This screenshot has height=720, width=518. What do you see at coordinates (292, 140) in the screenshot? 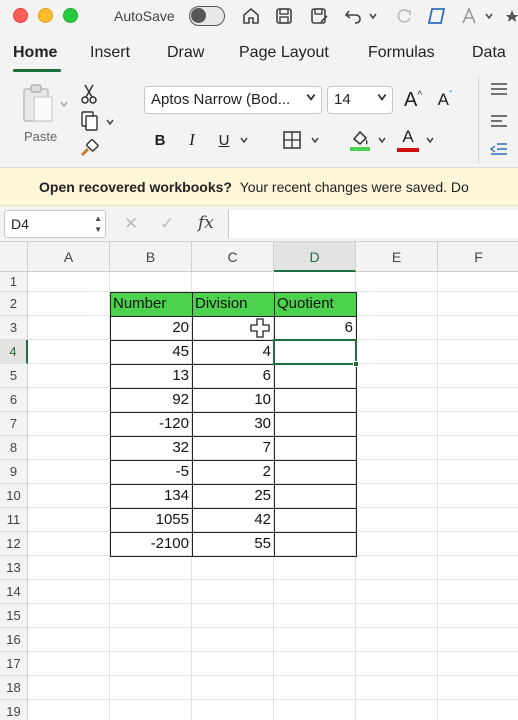
I see `borders-icon` at bounding box center [292, 140].